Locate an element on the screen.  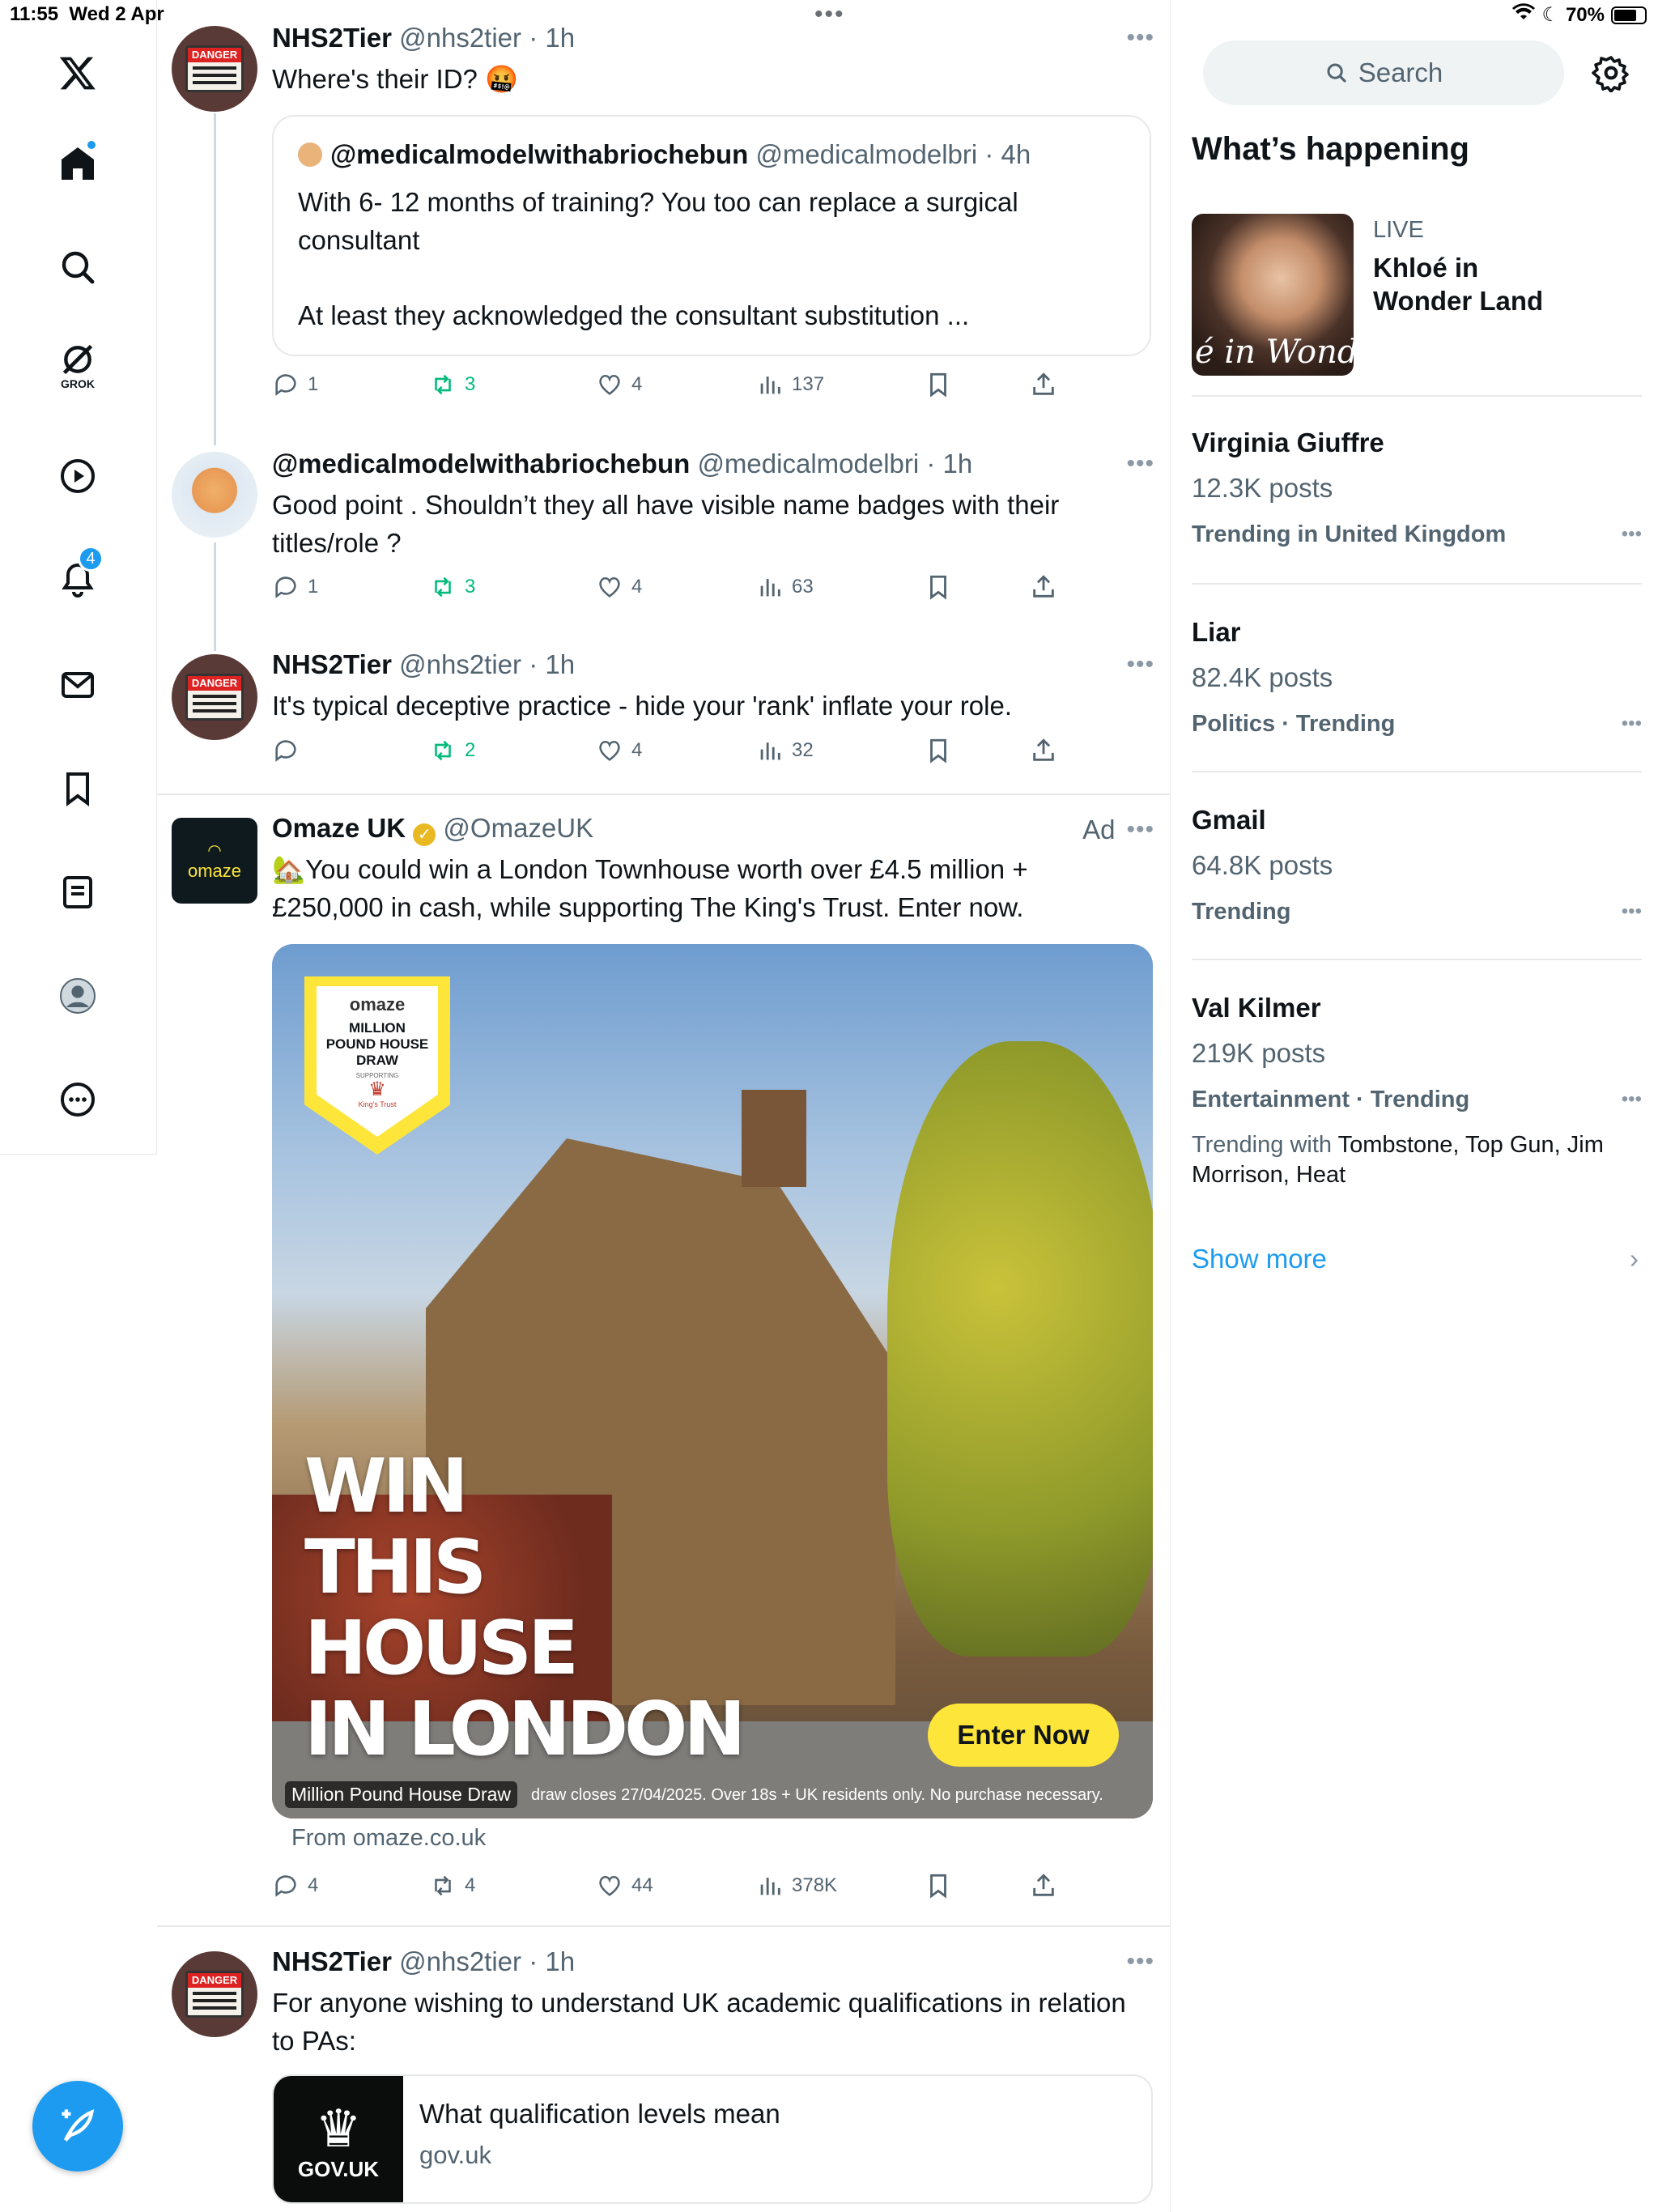
compose-post-button is located at coordinates (77, 2127).